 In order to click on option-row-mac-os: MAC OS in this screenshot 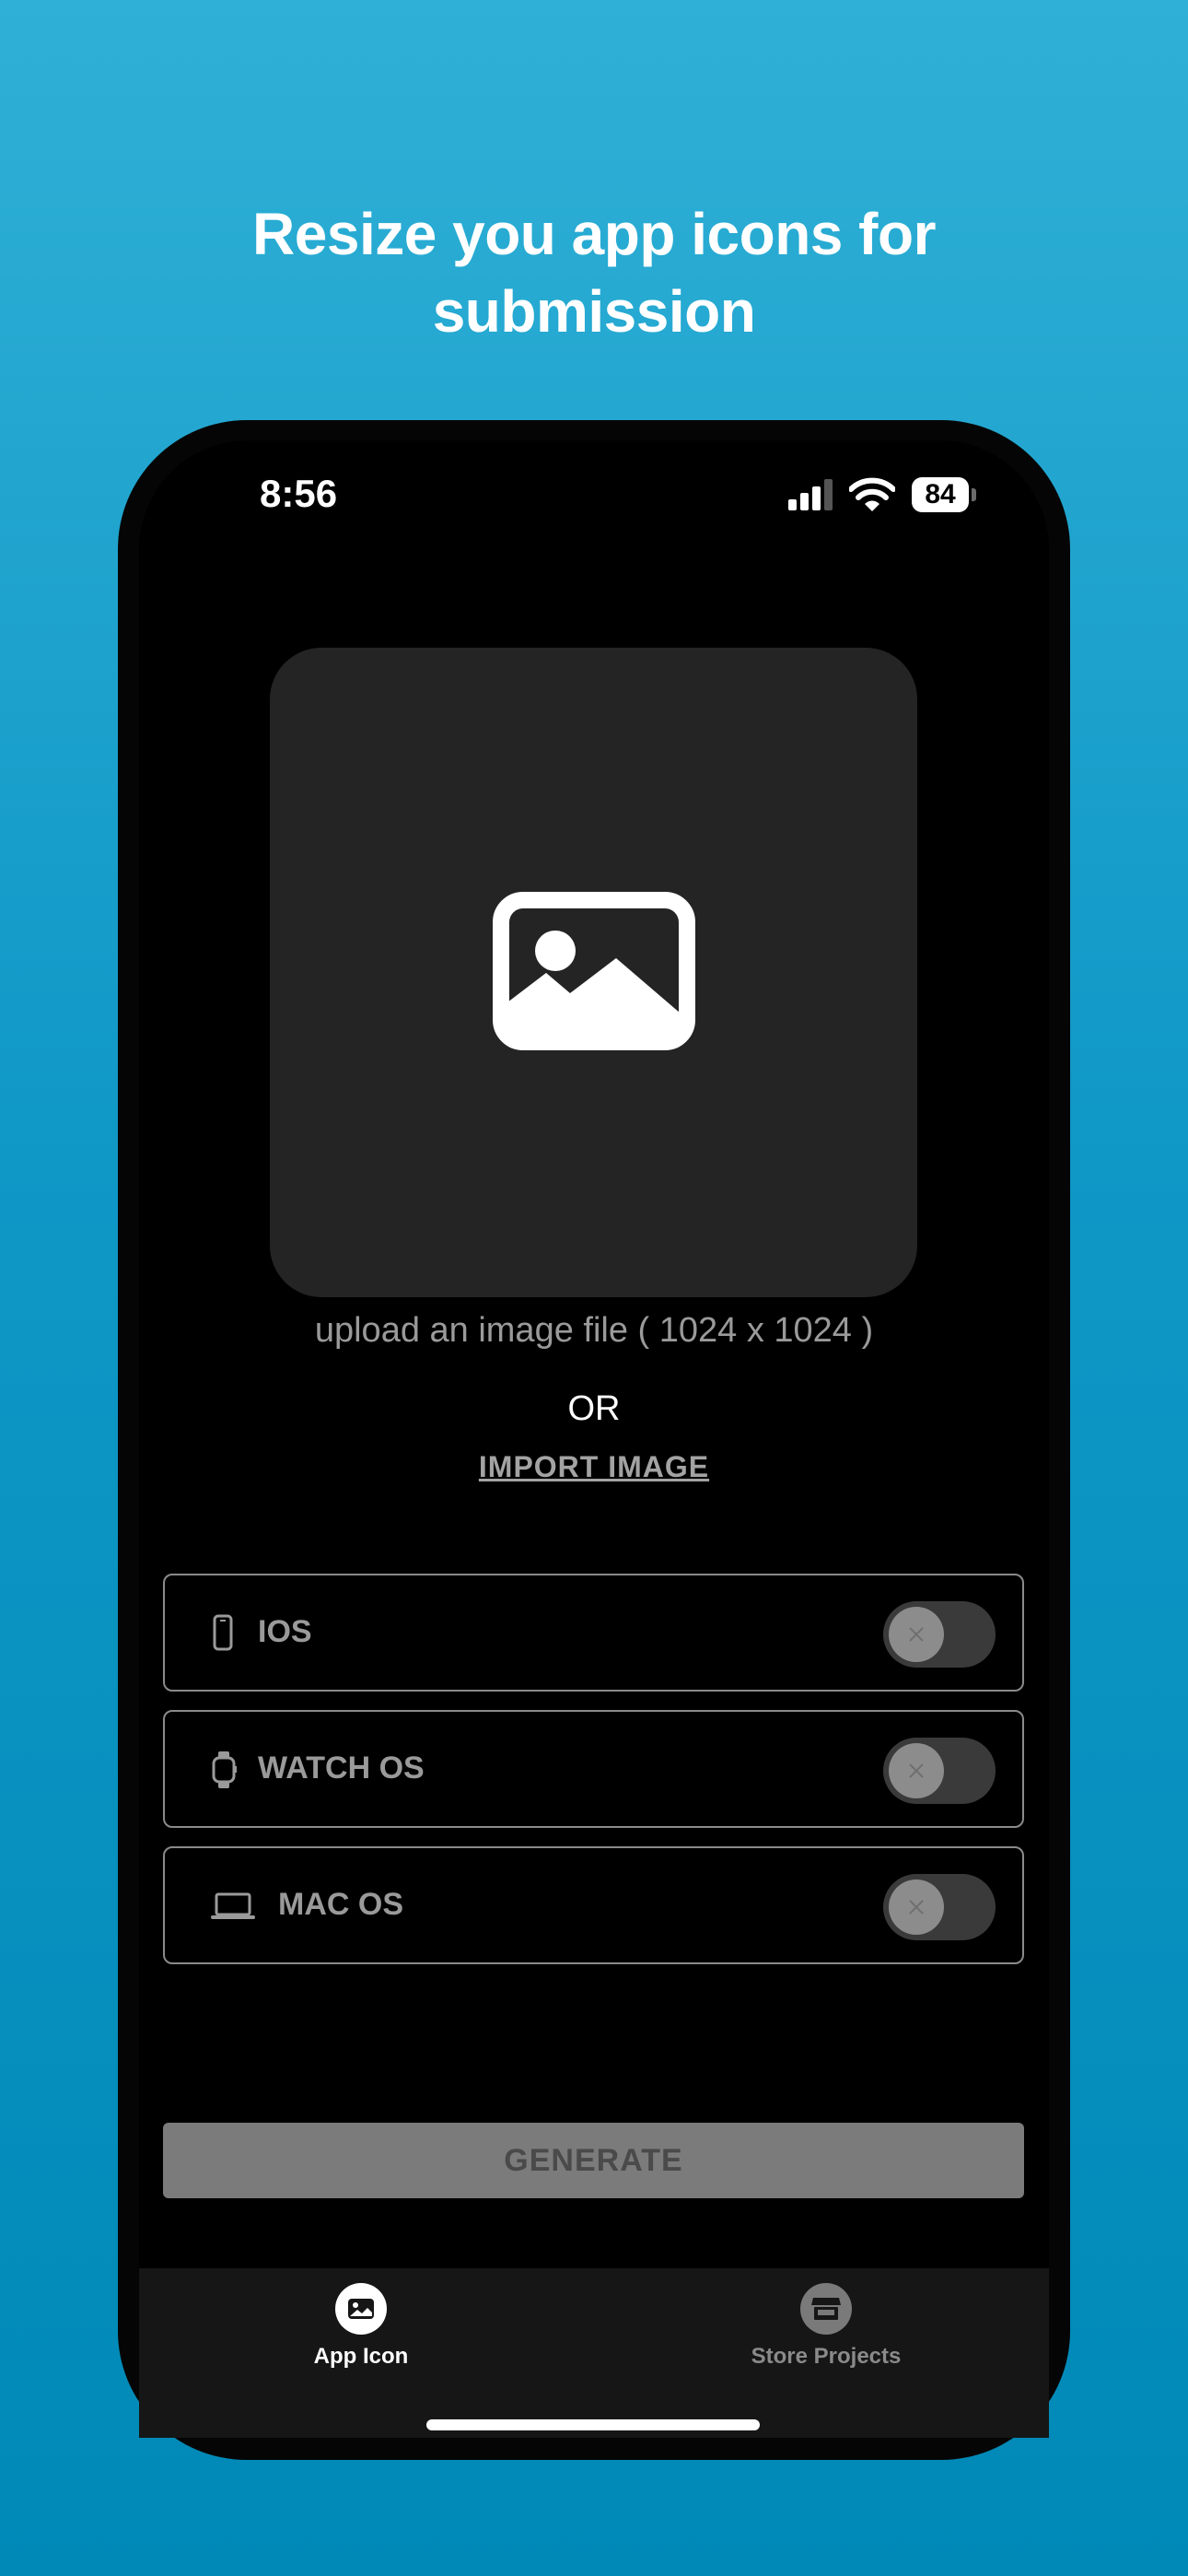, I will do `click(593, 1905)`.